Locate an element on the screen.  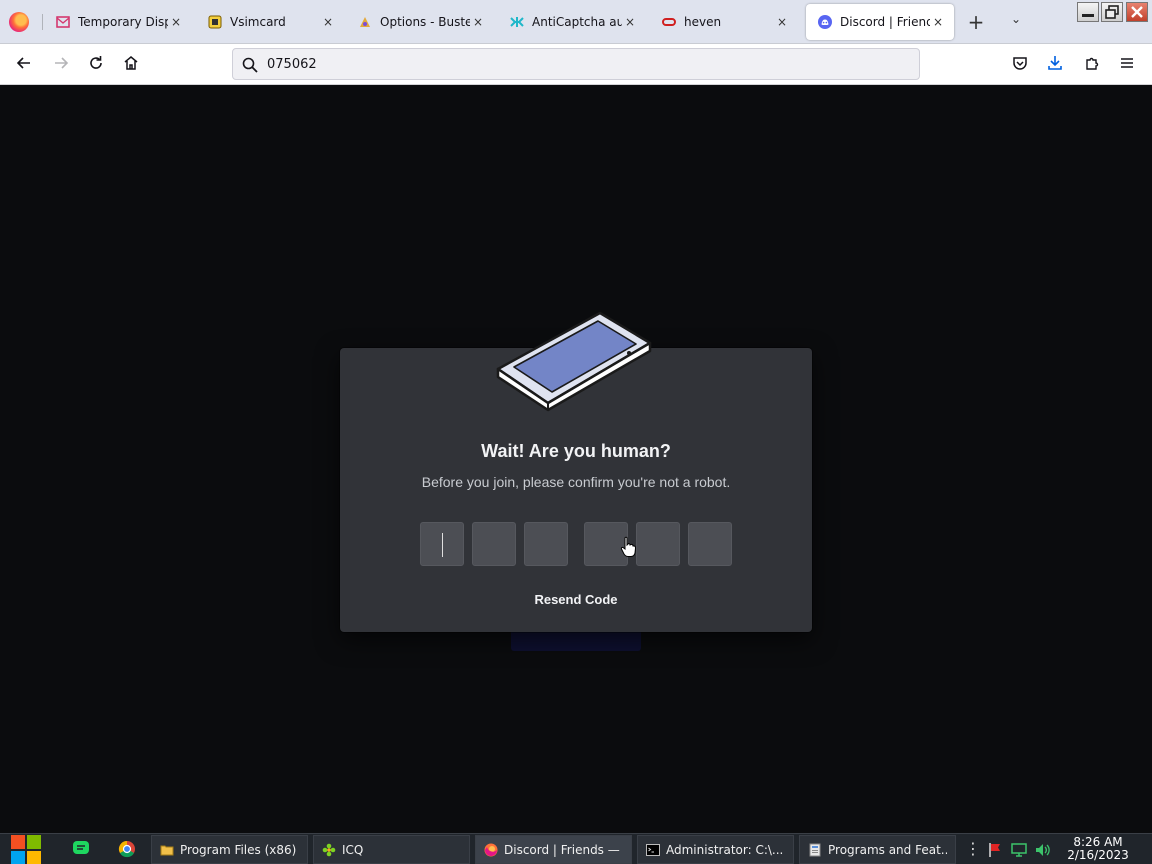
tab-discord-friends: Discord | Friends × is located at coordinates (880, 22).